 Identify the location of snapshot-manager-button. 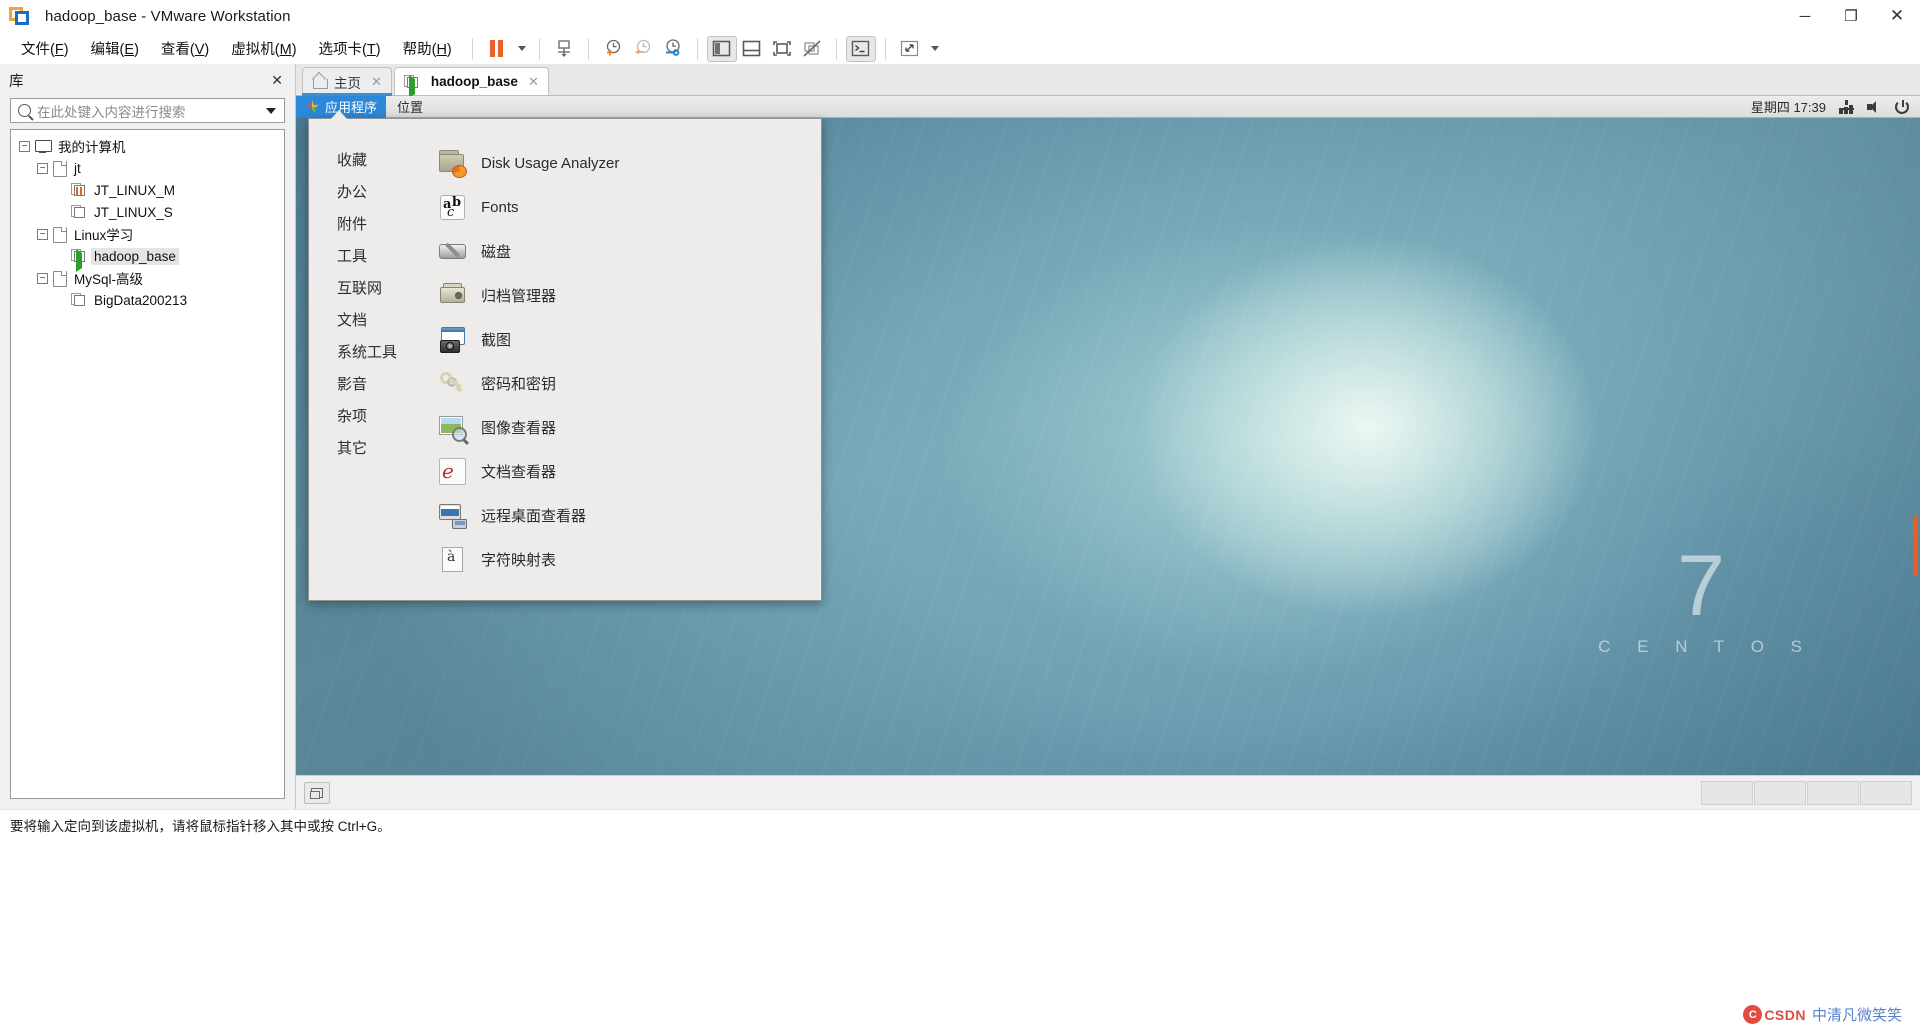
(673, 49).